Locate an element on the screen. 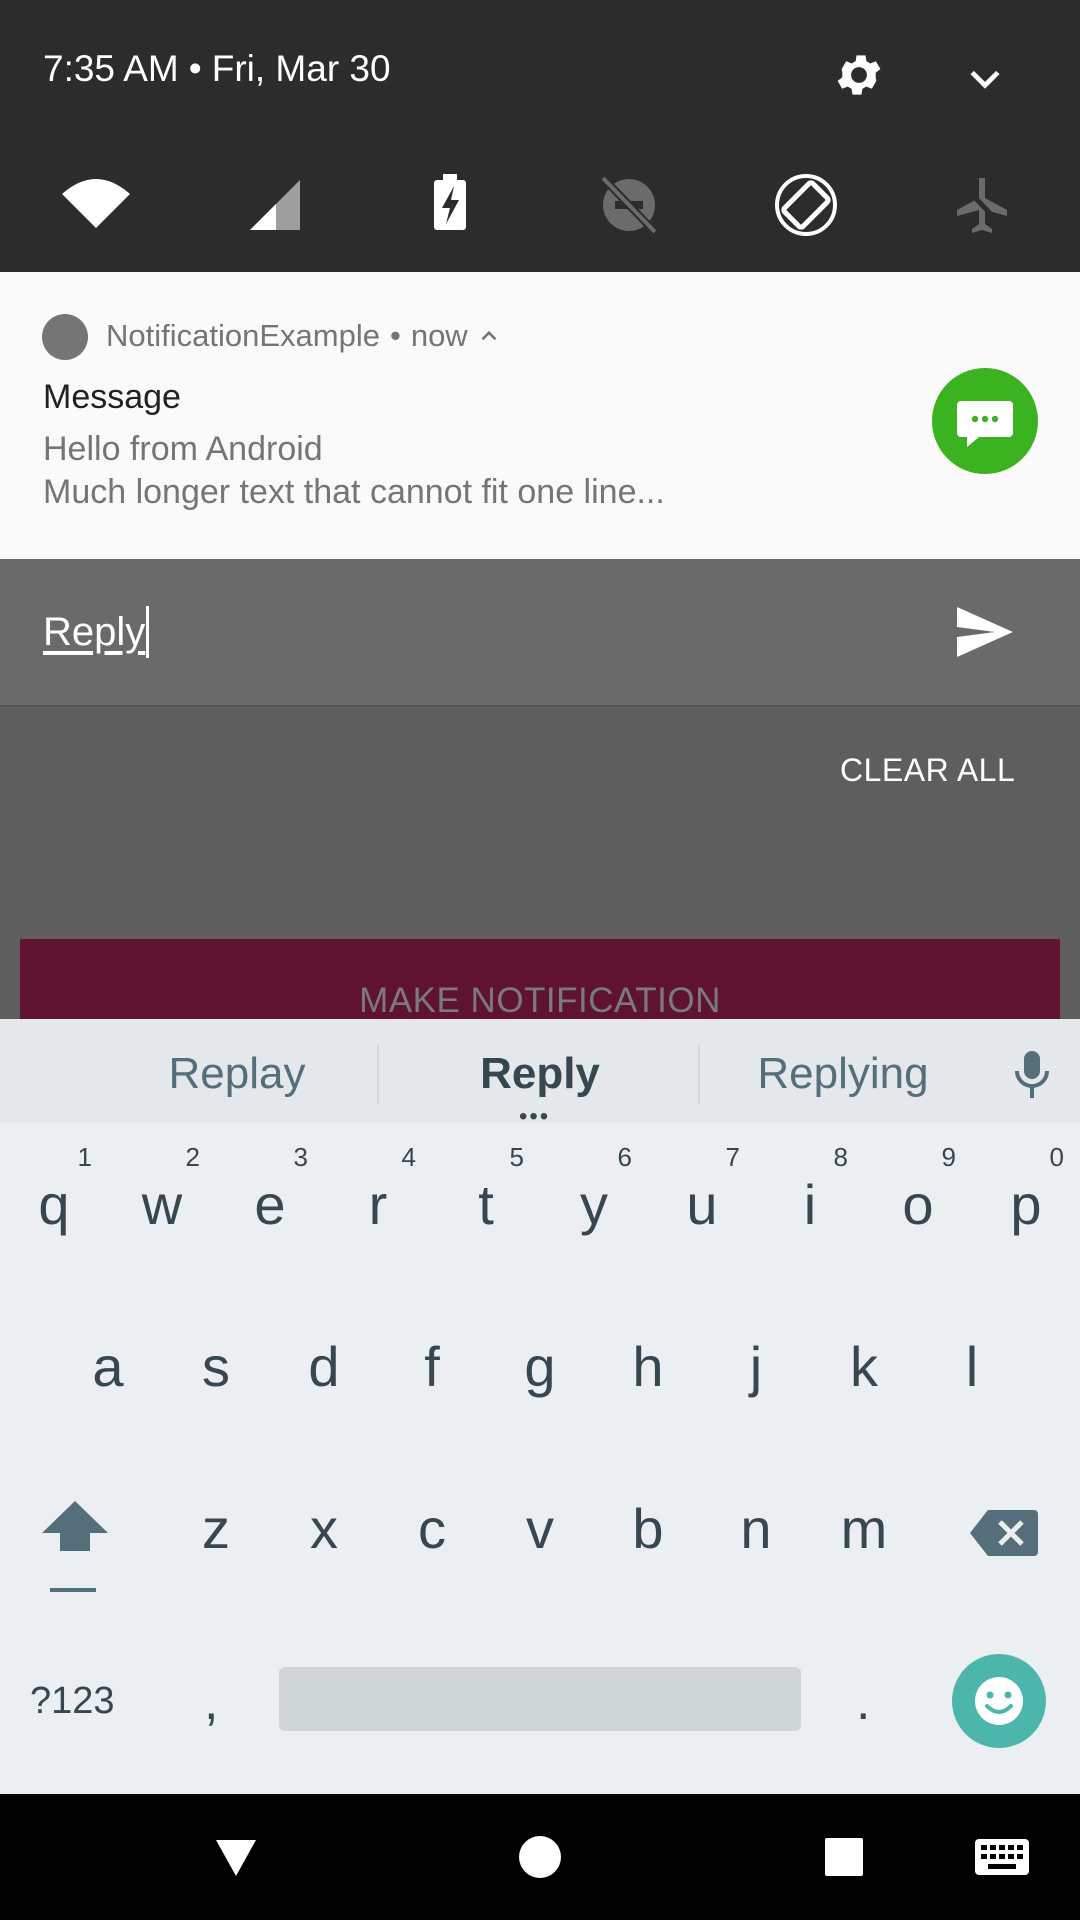 This screenshot has width=1080, height=1920. comma-key: , is located at coordinates (211, 1702).